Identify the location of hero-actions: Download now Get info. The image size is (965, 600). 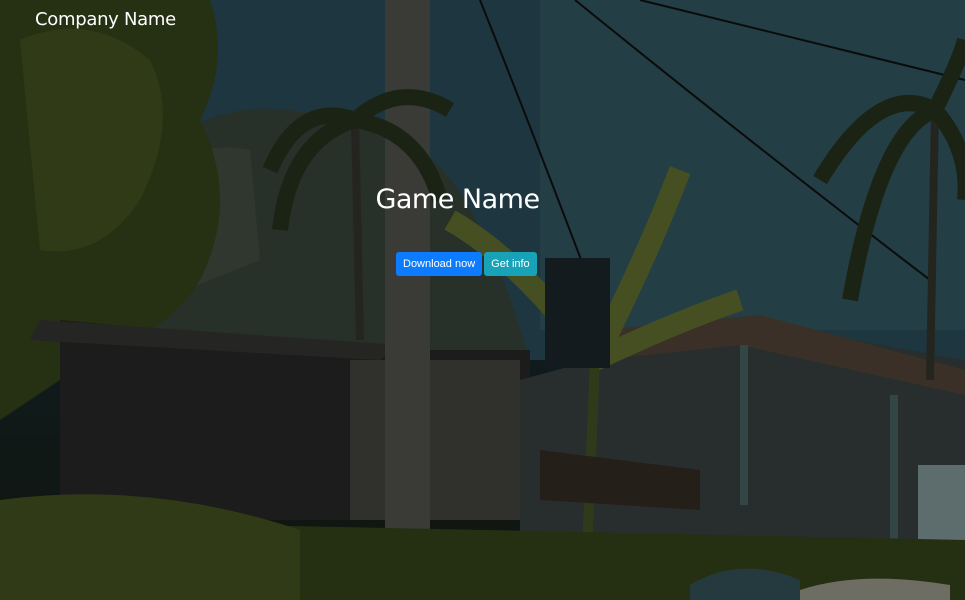
(466, 264).